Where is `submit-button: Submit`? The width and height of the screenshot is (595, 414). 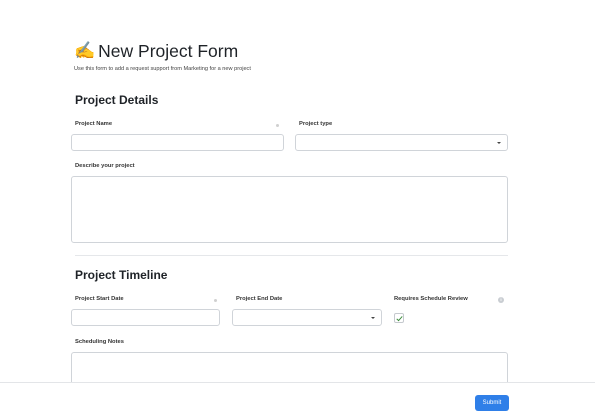 submit-button: Submit is located at coordinates (492, 403).